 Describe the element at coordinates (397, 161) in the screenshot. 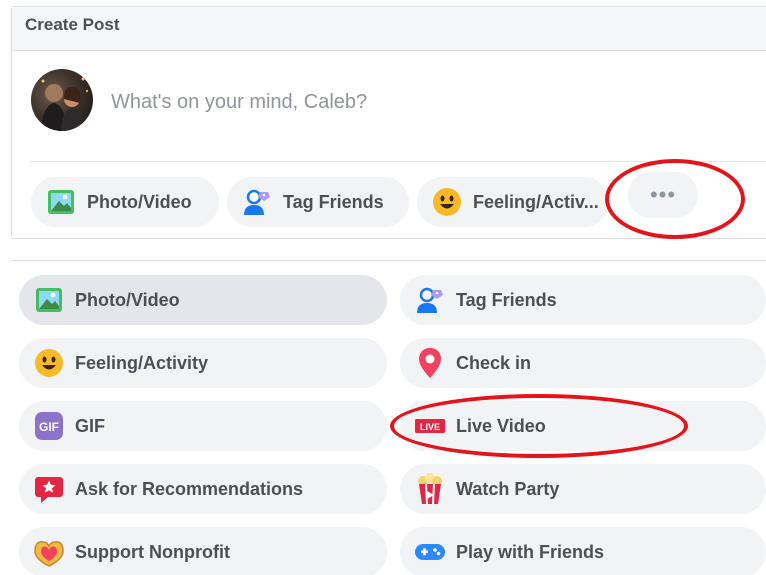

I see `divider` at that location.